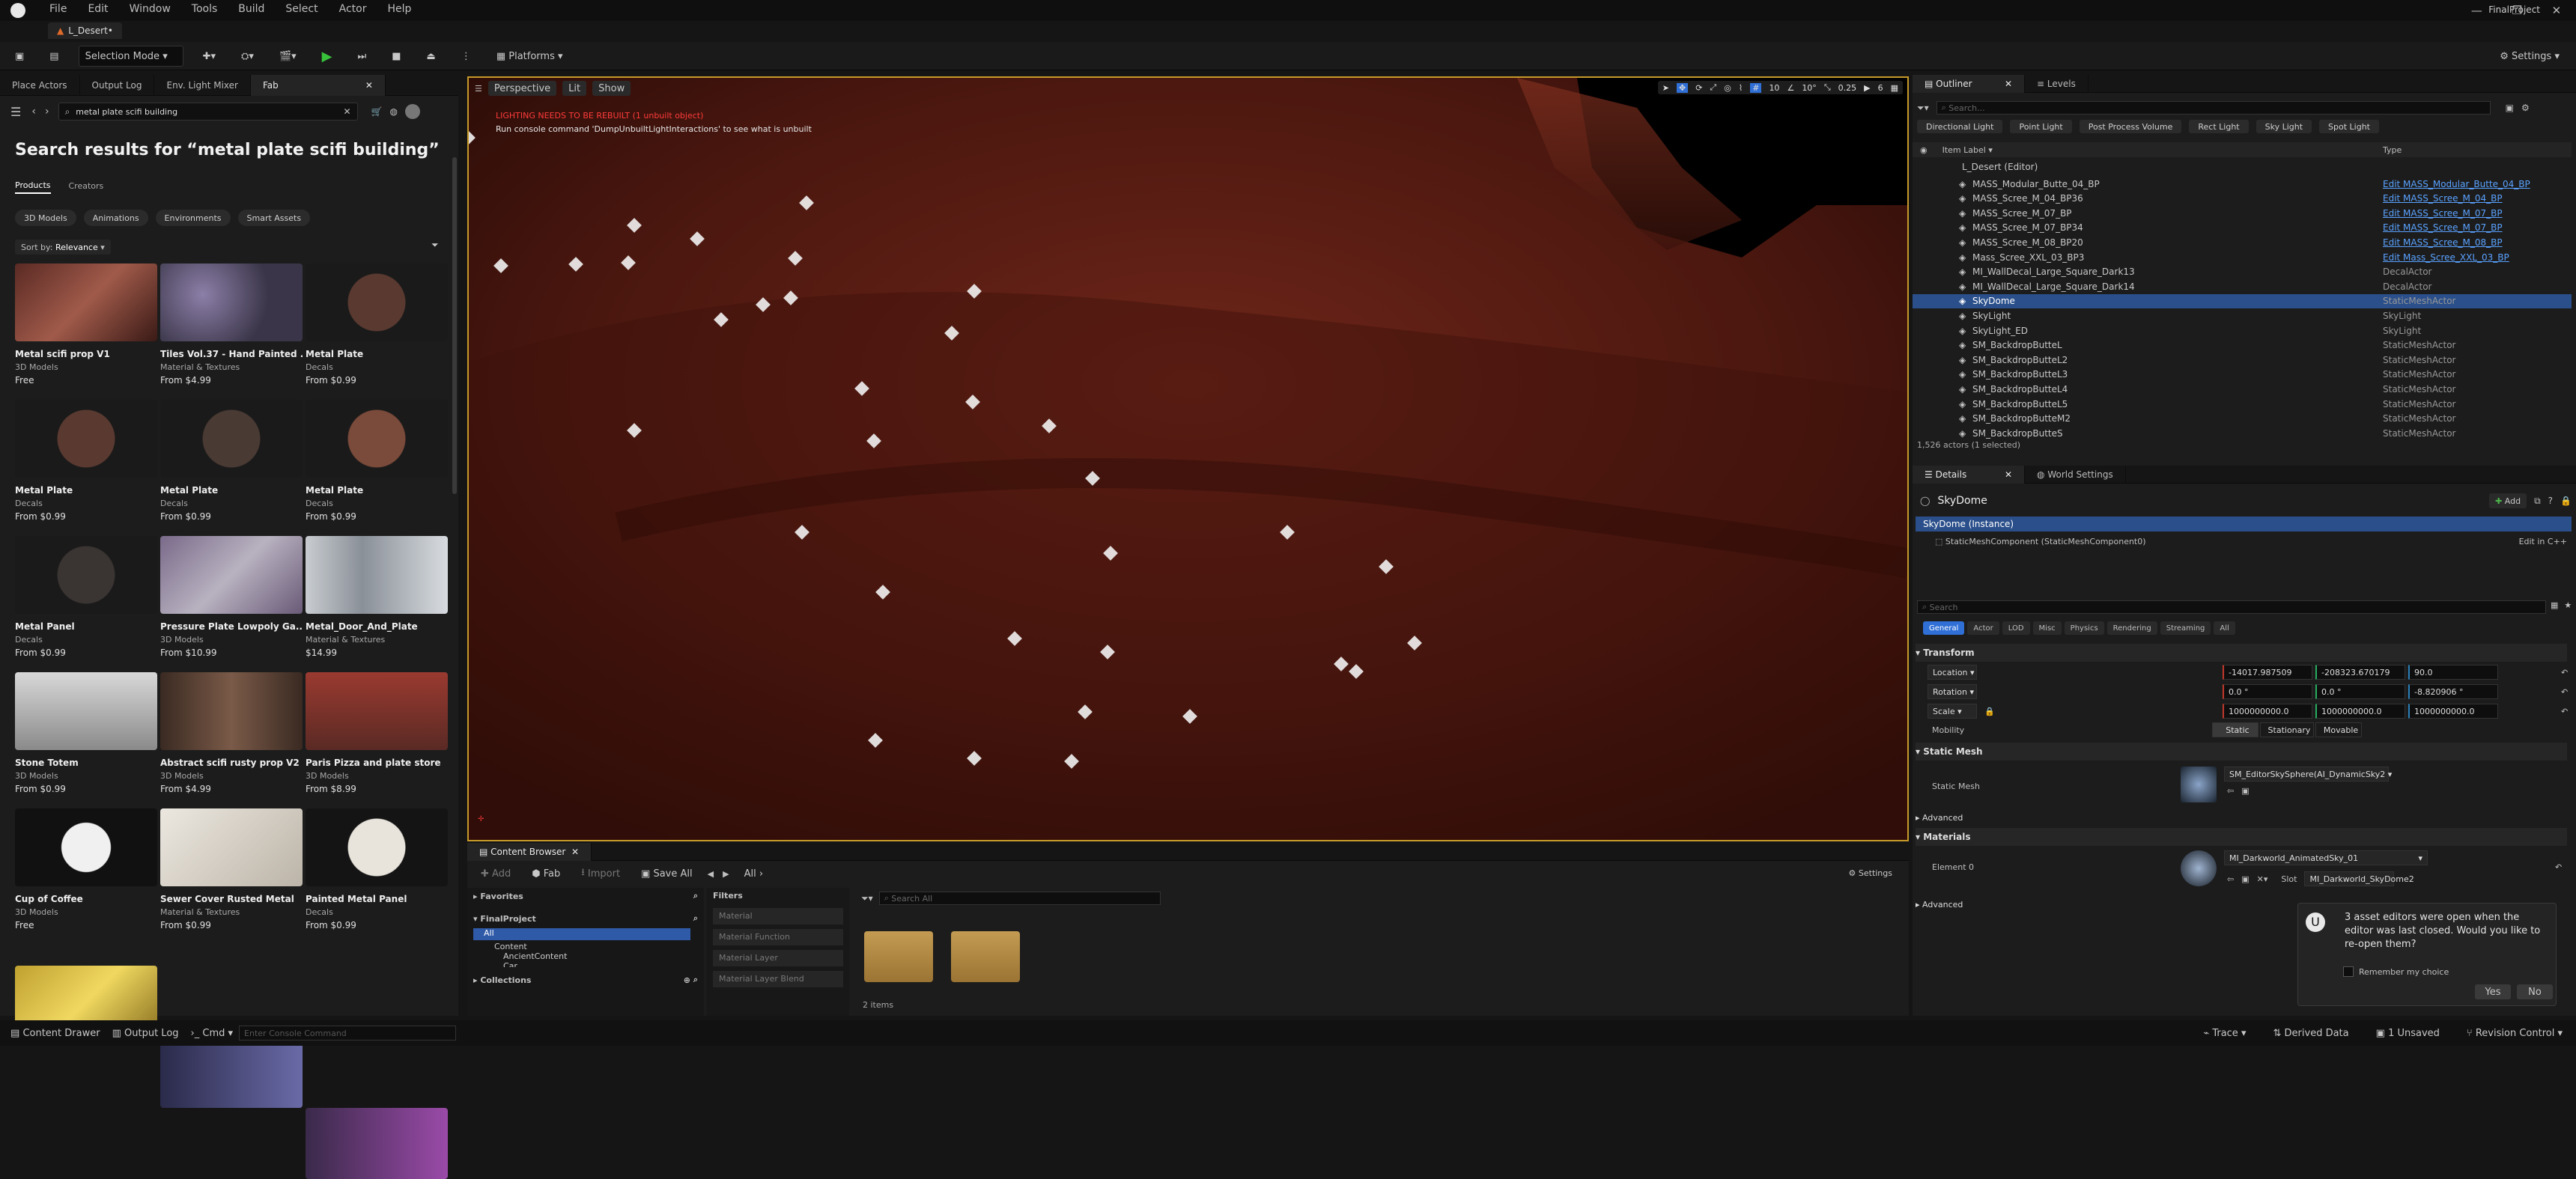 The width and height of the screenshot is (2576, 1179). I want to click on import-button: ⭳ Import, so click(600, 873).